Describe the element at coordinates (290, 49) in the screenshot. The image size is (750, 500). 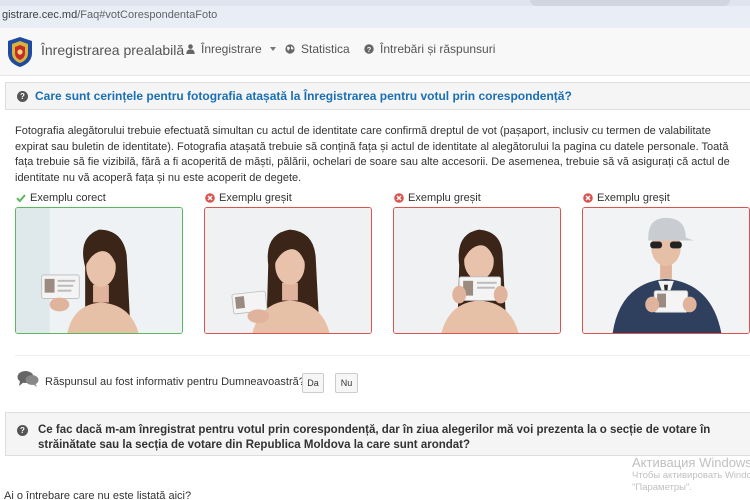
I see `globe-icon` at that location.